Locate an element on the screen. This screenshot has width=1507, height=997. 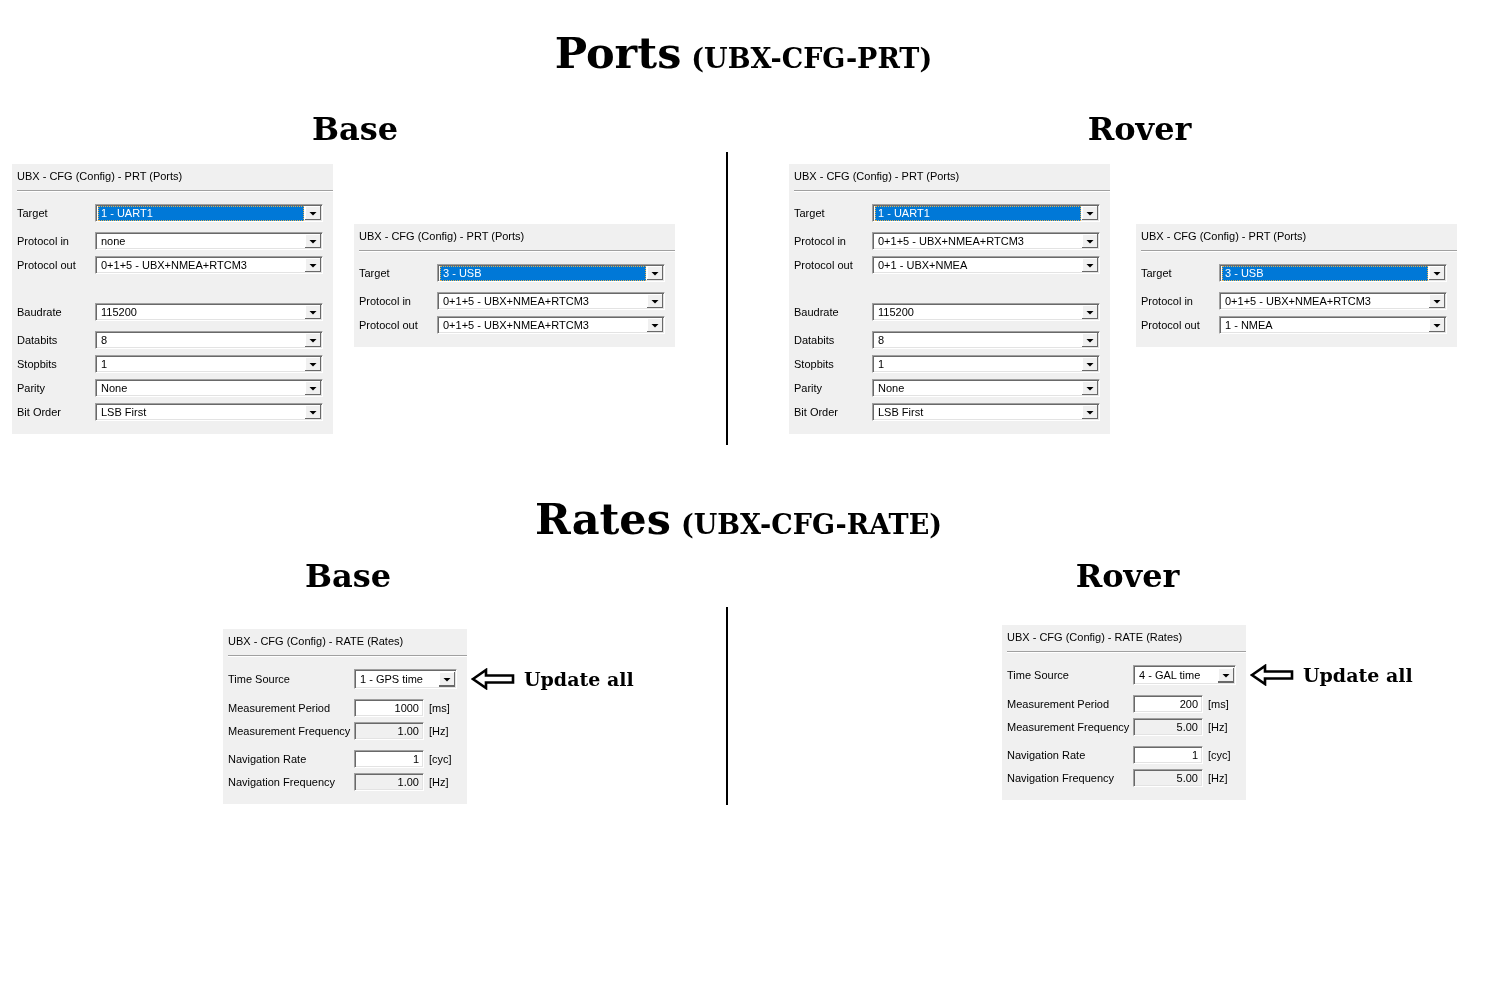
column-heading: Rover is located at coordinates (1127, 576).